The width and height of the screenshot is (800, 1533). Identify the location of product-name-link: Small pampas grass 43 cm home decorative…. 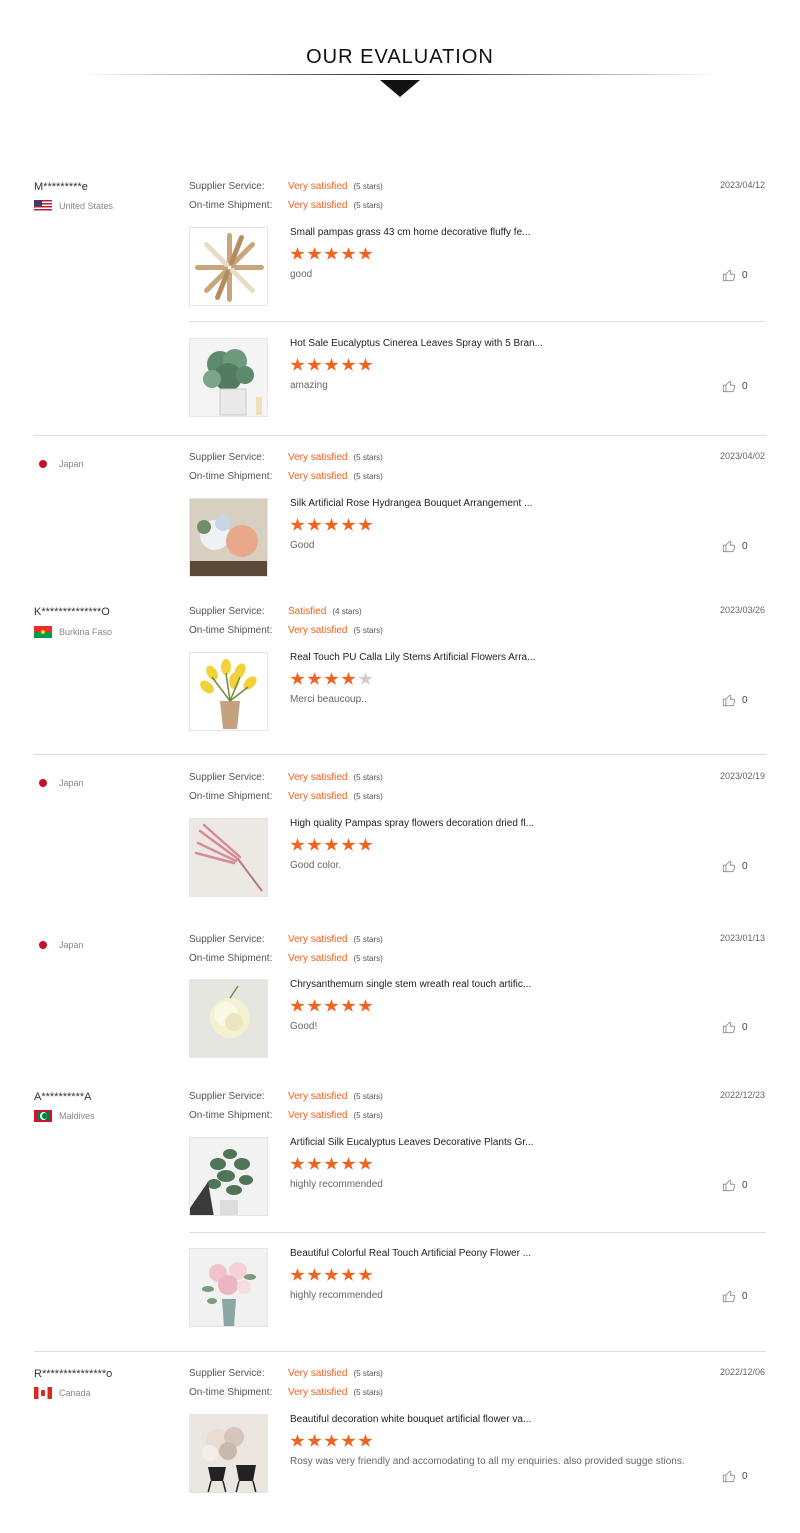
(410, 232).